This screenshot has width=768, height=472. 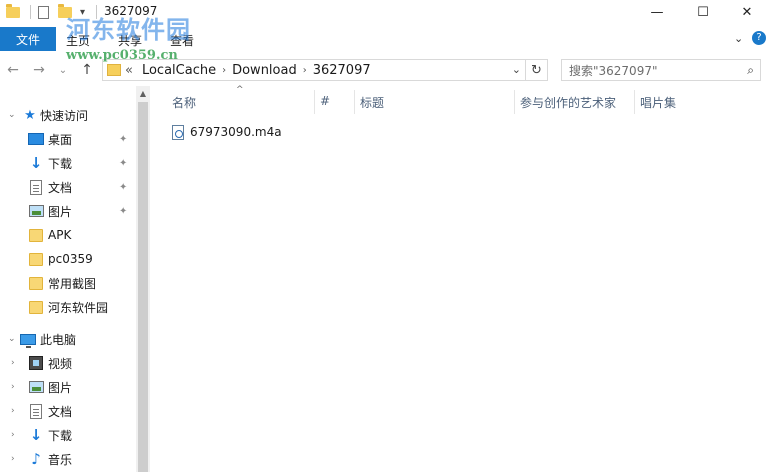 What do you see at coordinates (122, 55) in the screenshot?
I see `watermark-url: www.pc0359.cn` at bounding box center [122, 55].